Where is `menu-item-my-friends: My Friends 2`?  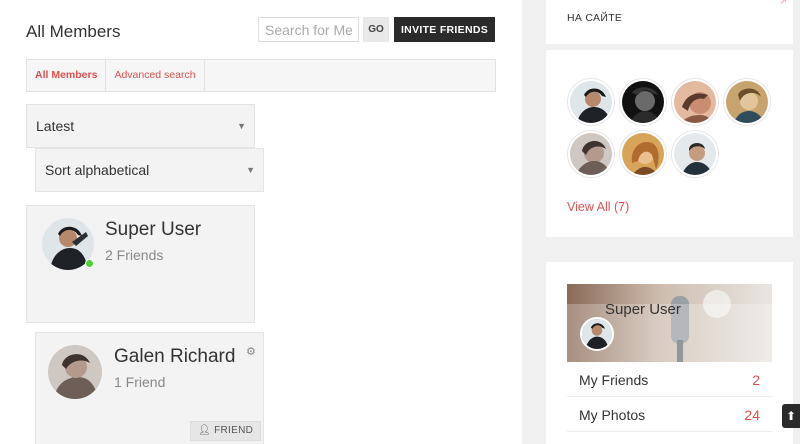 menu-item-my-friends: My Friends 2 is located at coordinates (669, 380).